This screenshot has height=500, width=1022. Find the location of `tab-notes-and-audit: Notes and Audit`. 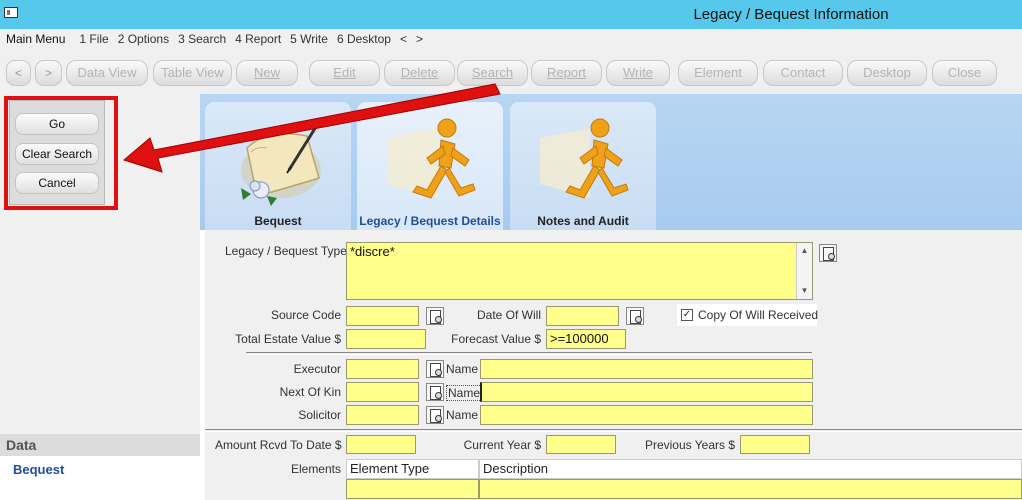

tab-notes-and-audit: Notes and Audit is located at coordinates (583, 167).